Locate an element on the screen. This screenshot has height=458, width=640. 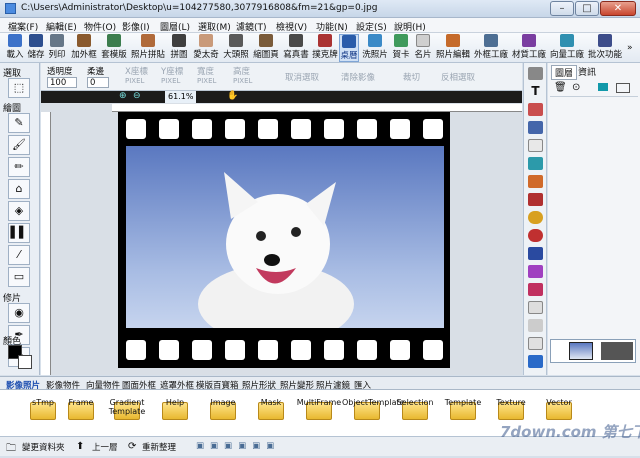
frame-layer-icon is located at coordinates (535, 181).